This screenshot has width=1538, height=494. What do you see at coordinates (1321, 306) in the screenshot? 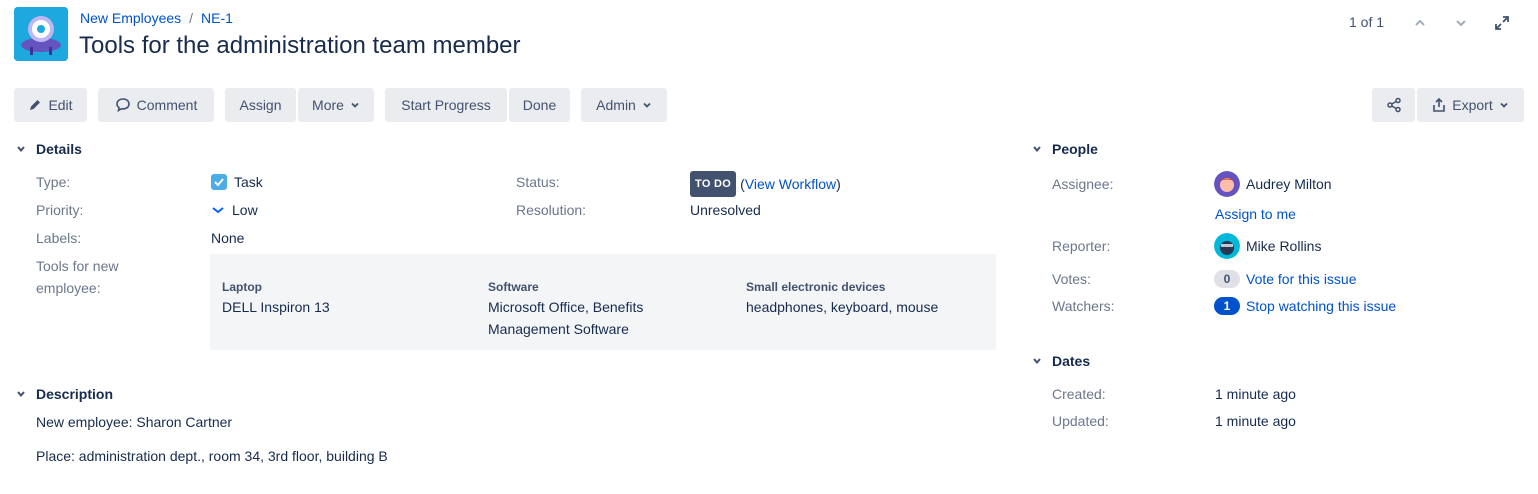
I see `stop-watching-link: Stop watching this issue` at bounding box center [1321, 306].